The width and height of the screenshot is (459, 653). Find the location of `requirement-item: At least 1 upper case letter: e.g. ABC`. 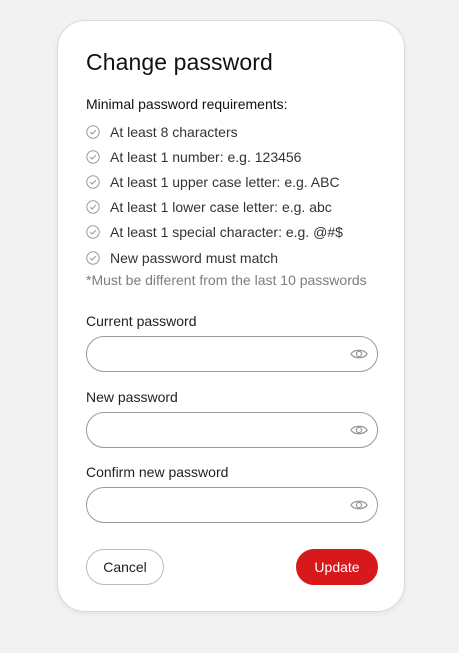

requirement-item: At least 1 upper case letter: e.g. ABC is located at coordinates (214, 181).